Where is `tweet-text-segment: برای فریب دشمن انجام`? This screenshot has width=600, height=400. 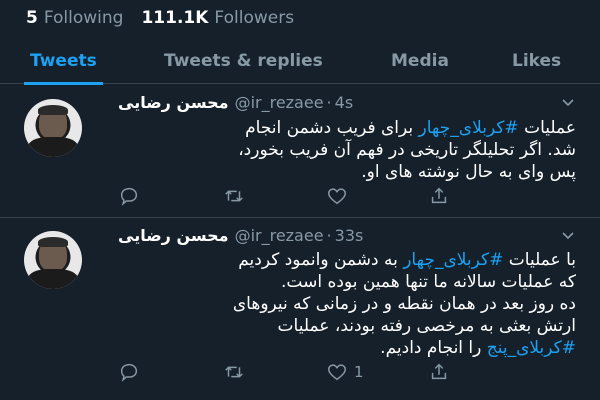
tweet-text-segment: برای فریب دشمن انجام is located at coordinates (332, 128).